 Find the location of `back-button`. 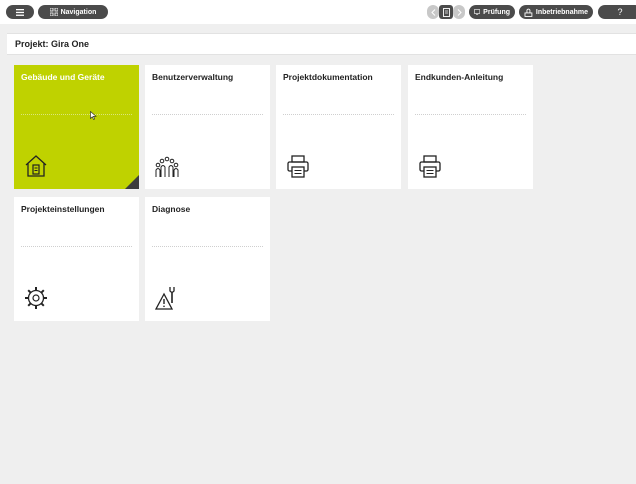

back-button is located at coordinates (433, 12).